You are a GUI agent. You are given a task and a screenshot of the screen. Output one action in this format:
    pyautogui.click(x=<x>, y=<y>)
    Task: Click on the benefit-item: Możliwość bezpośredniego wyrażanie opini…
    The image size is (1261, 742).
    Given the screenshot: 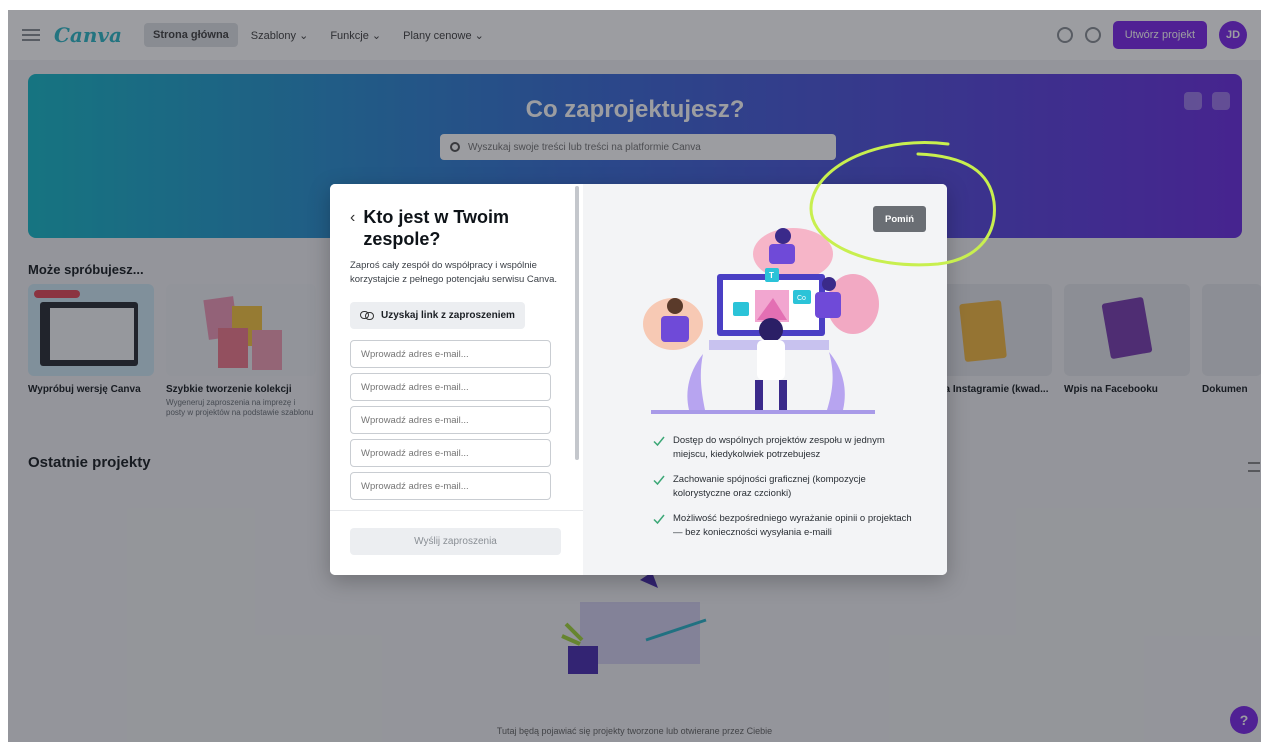 What is the action you would take?
    pyautogui.click(x=783, y=526)
    